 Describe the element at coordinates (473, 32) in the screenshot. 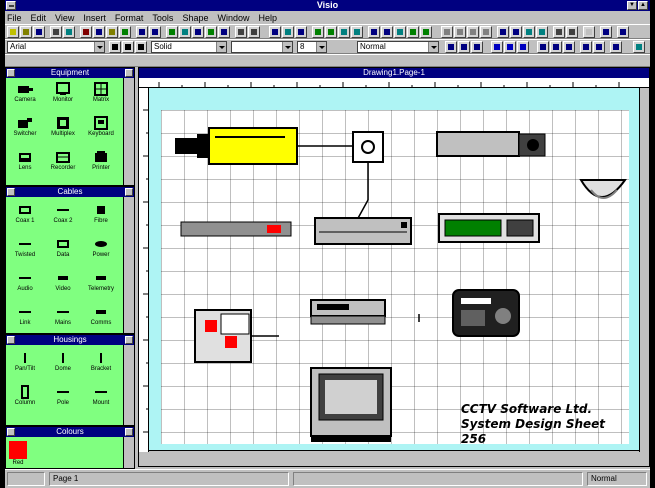

I see `flip-horizontal-icon` at that location.